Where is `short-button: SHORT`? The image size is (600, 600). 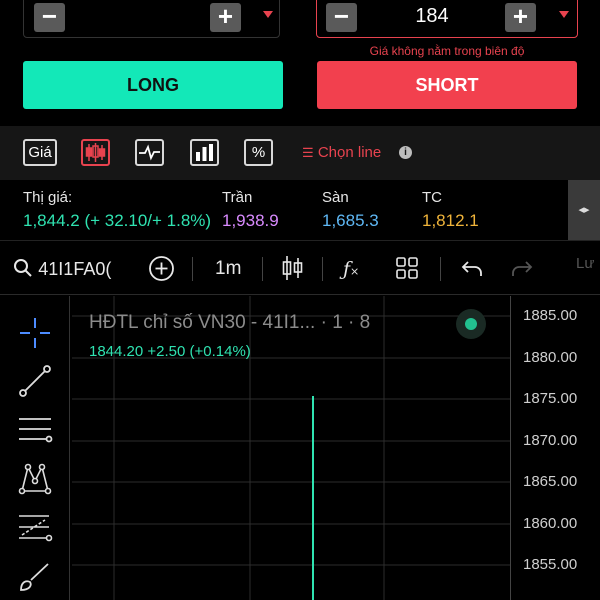 short-button: SHORT is located at coordinates (447, 85).